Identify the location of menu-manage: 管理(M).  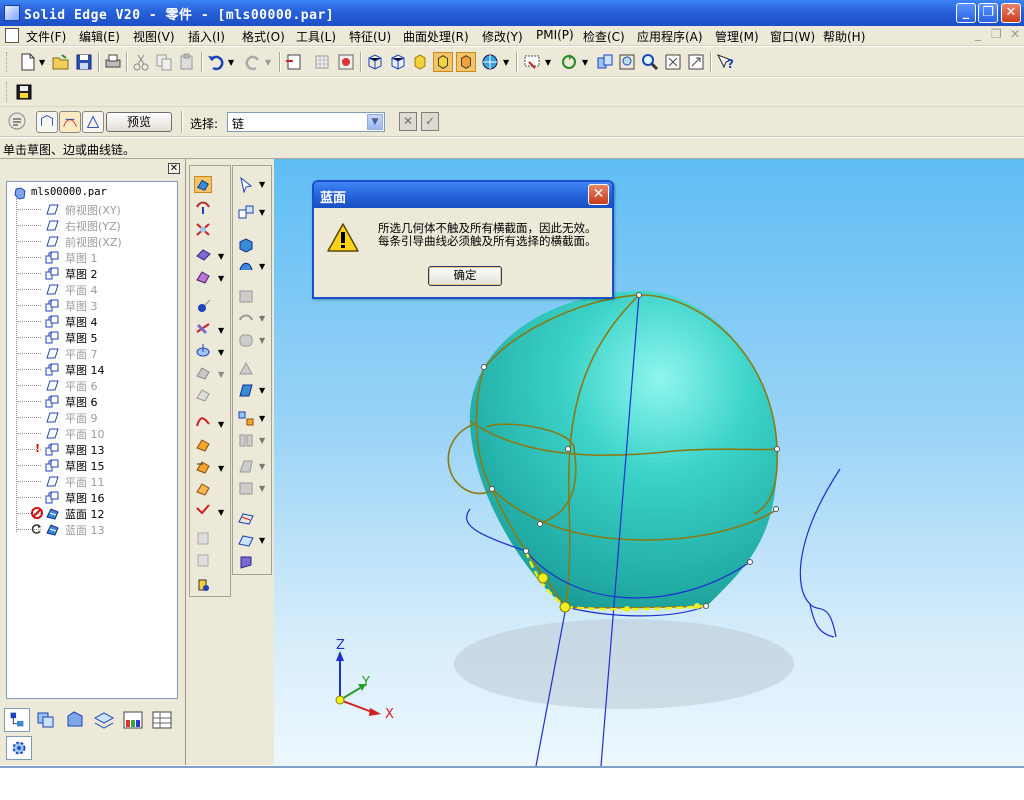
(737, 36).